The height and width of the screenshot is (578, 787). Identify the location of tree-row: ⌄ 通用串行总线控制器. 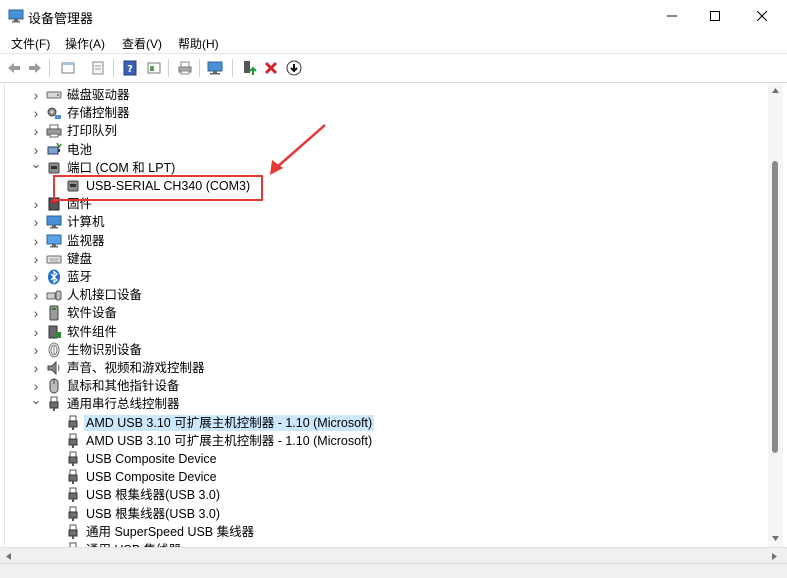
(387, 402).